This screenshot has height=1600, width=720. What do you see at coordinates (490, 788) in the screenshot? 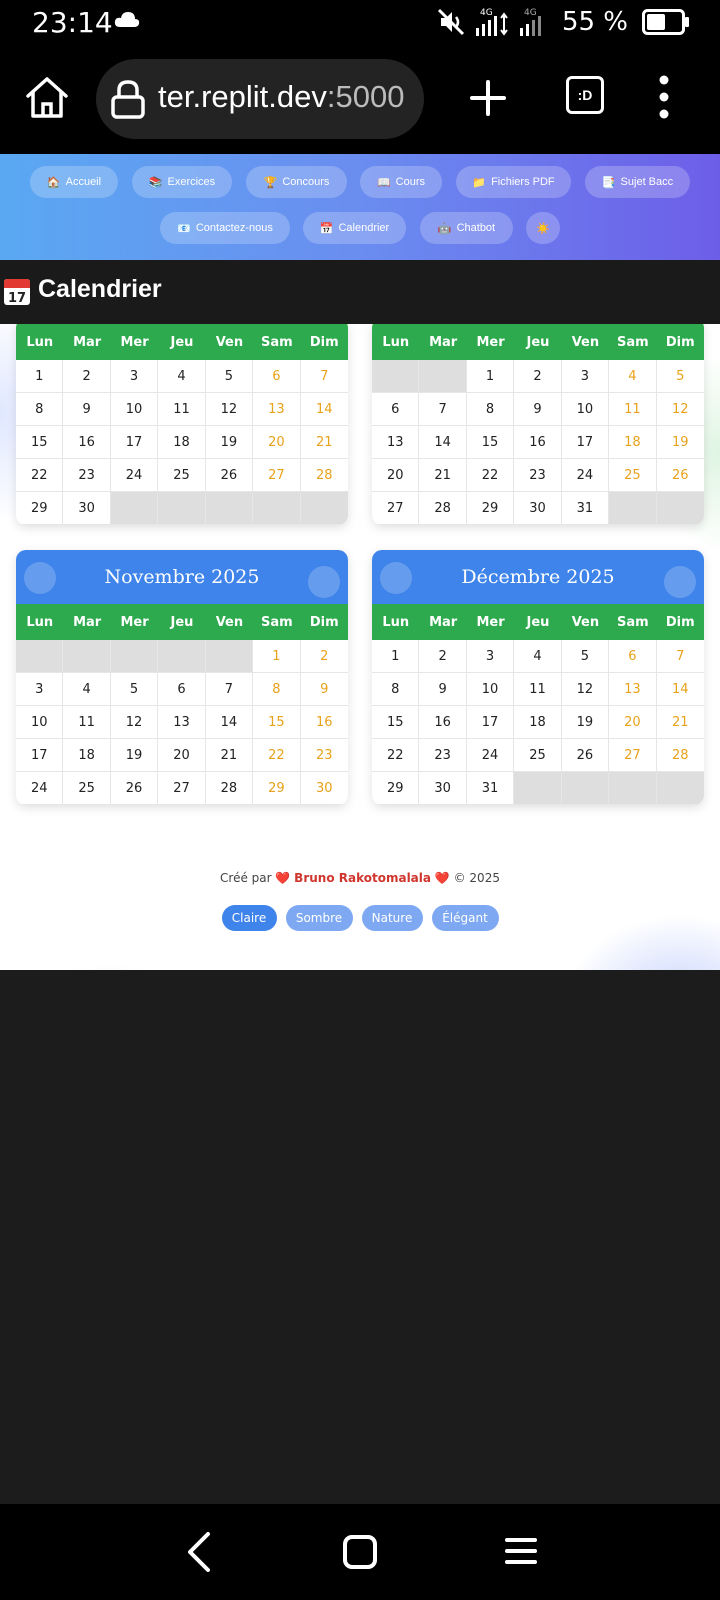
I see `calendar-day: 31` at bounding box center [490, 788].